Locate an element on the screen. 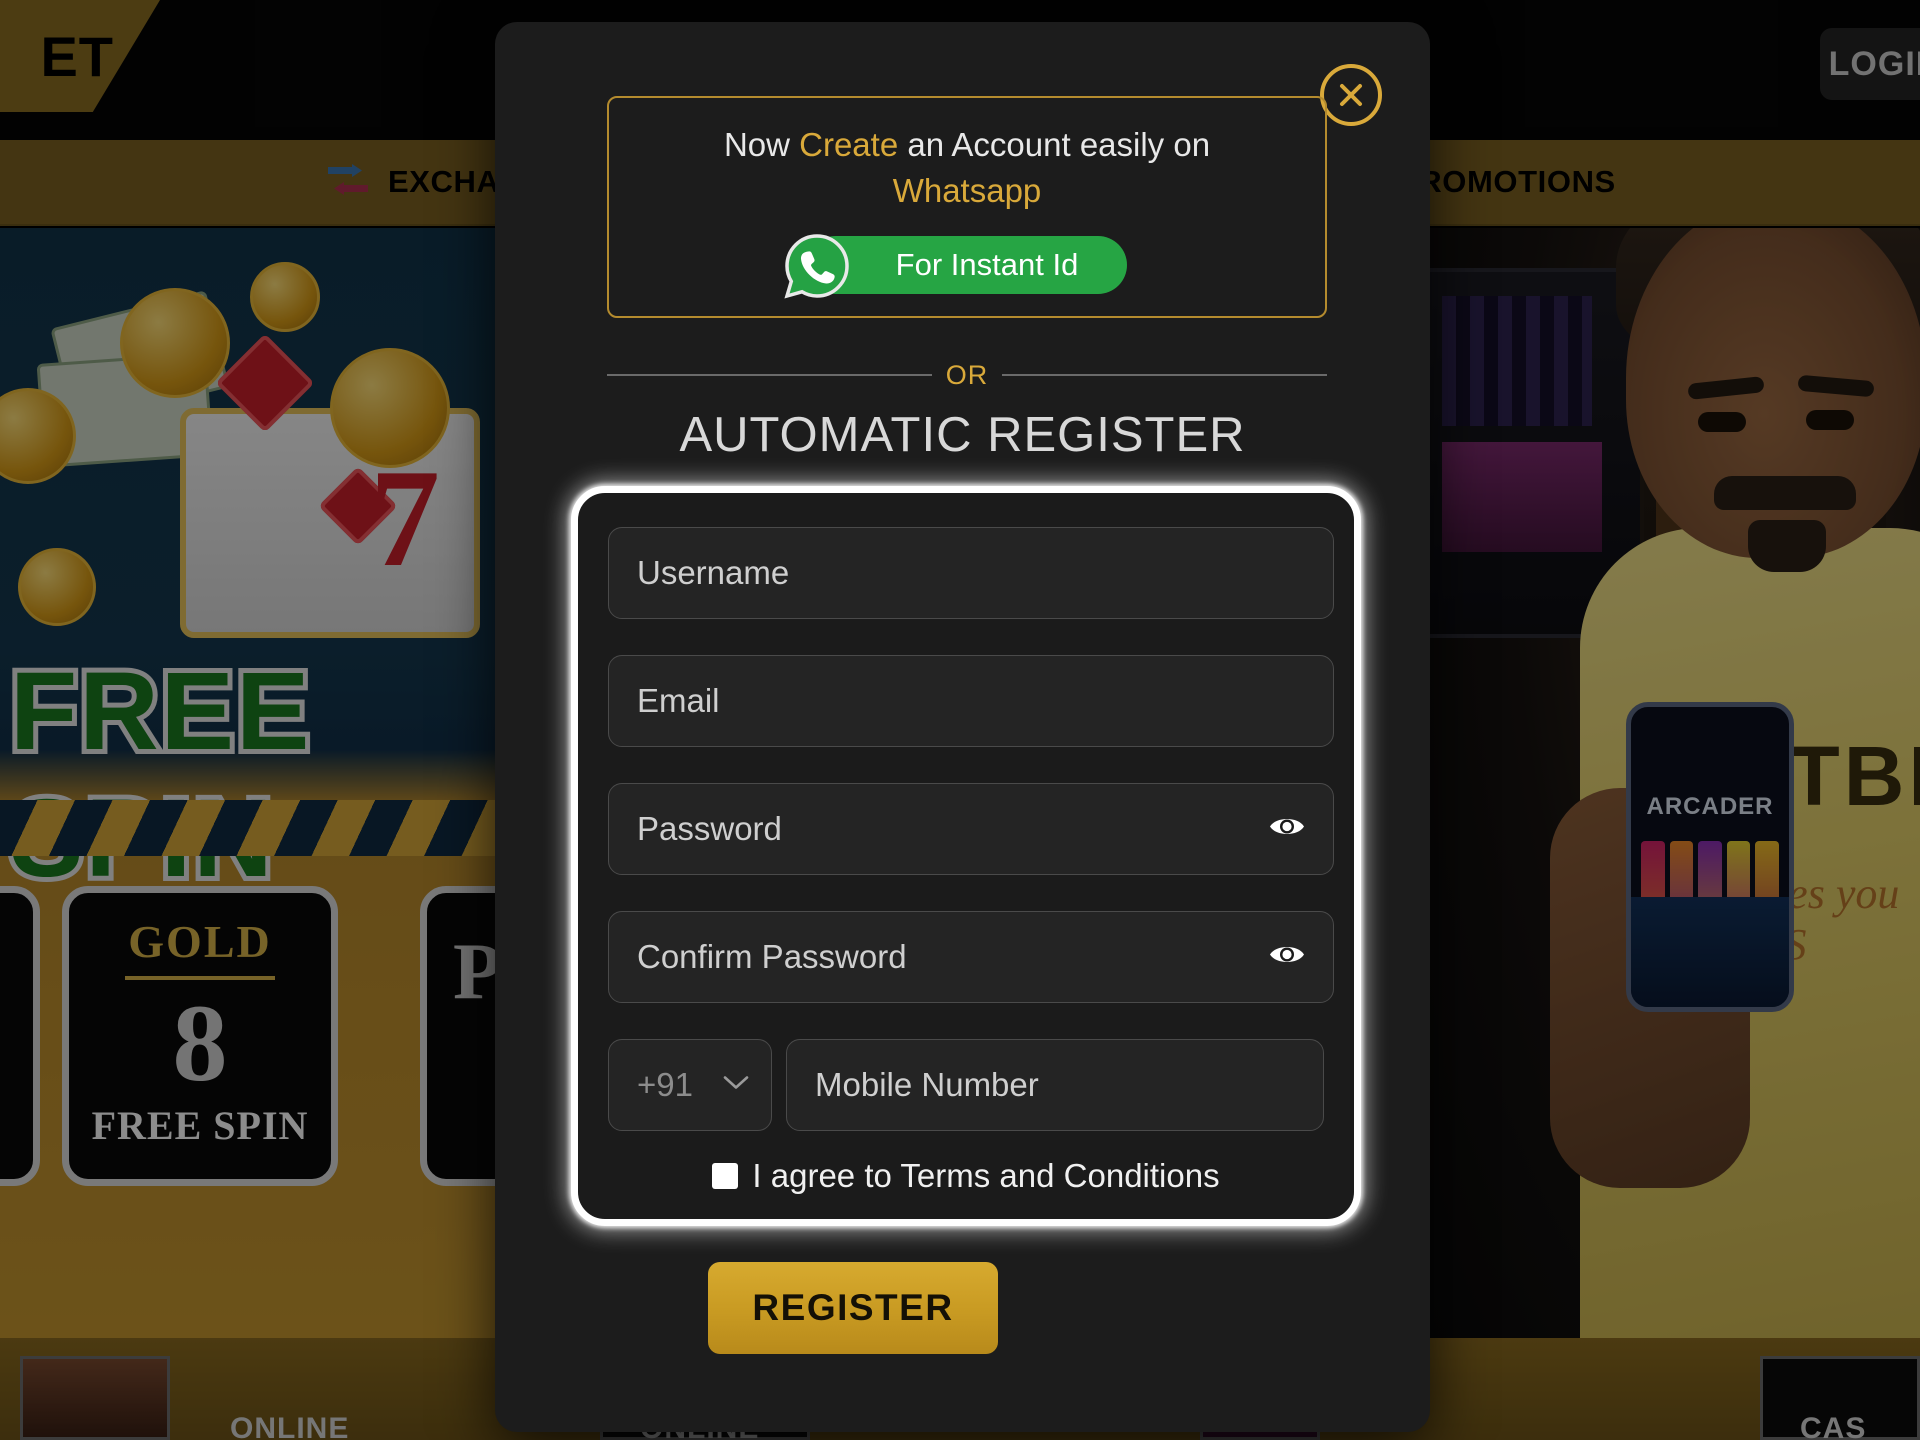 The height and width of the screenshot is (1440, 1920). whatsapp-promo-line1: Now Create an Account easily on is located at coordinates (967, 145).